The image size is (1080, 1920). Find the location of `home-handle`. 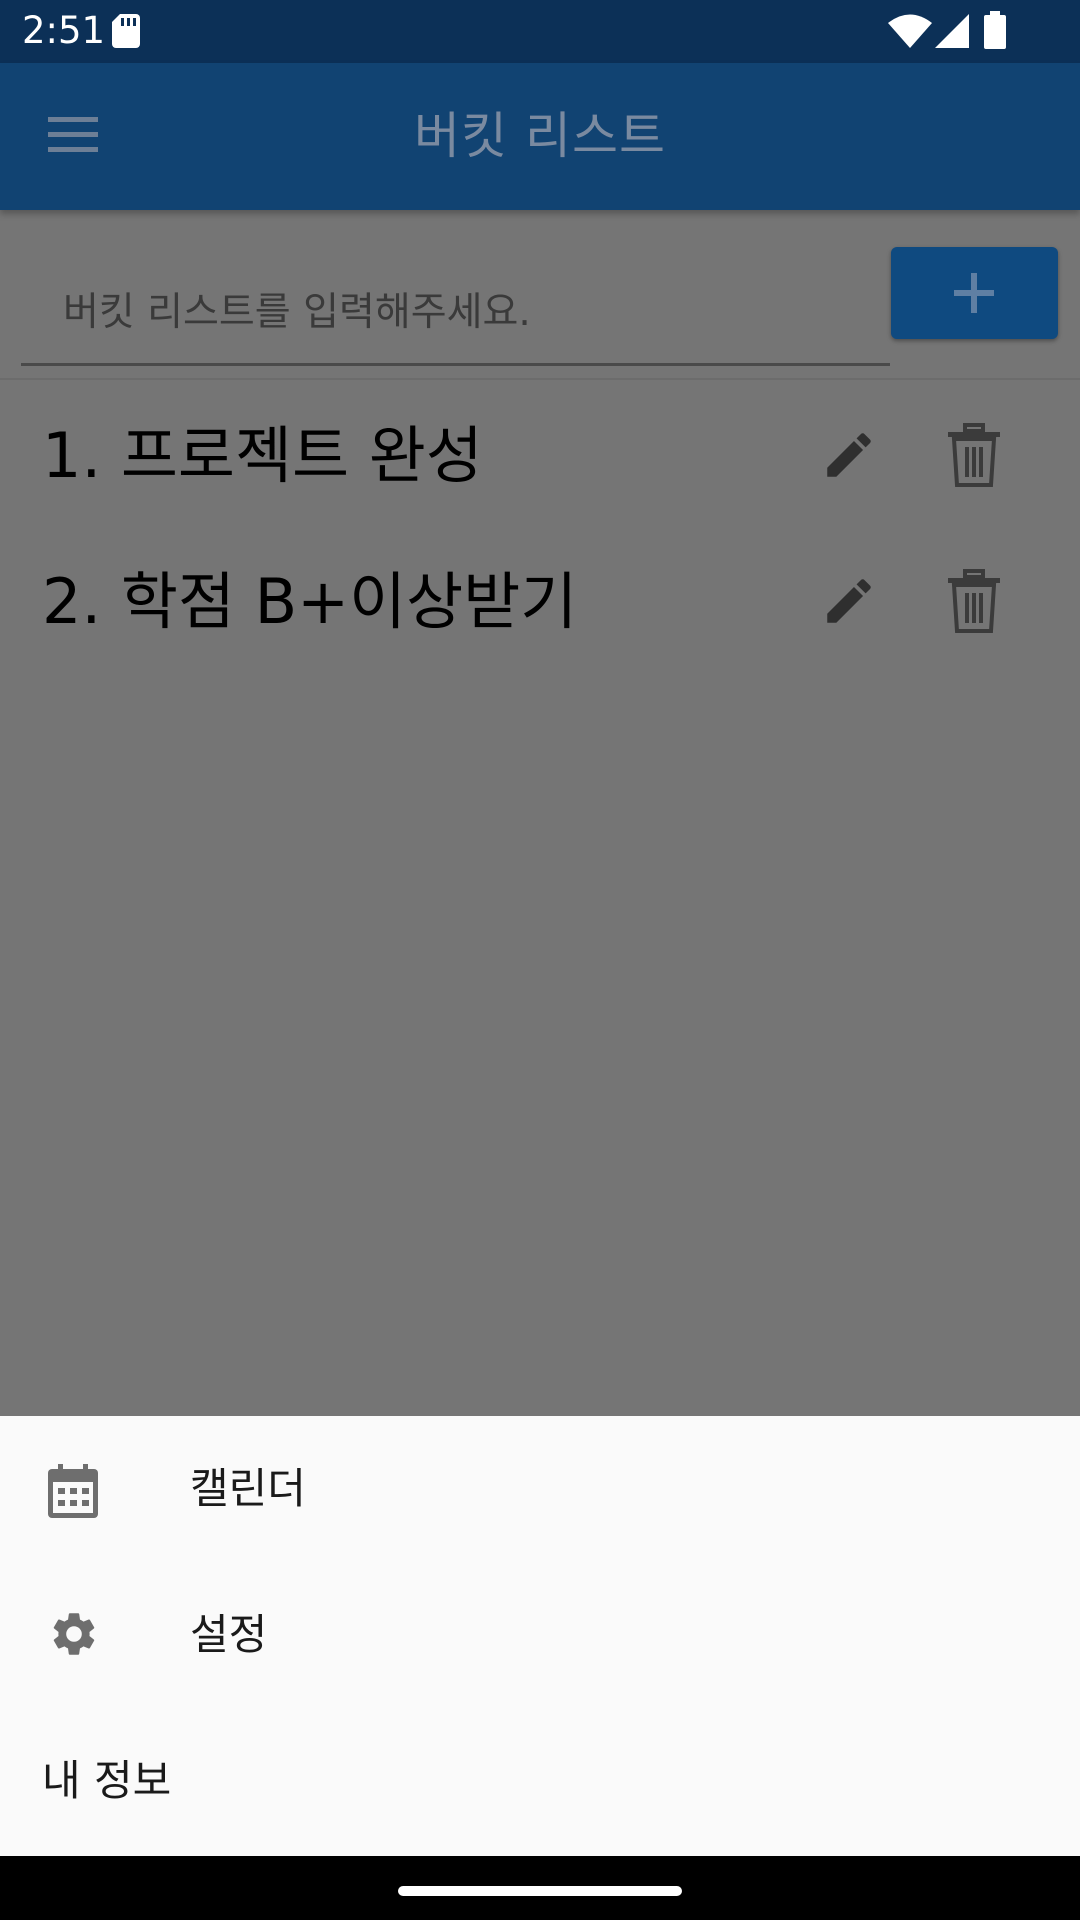

home-handle is located at coordinates (540, 1891).